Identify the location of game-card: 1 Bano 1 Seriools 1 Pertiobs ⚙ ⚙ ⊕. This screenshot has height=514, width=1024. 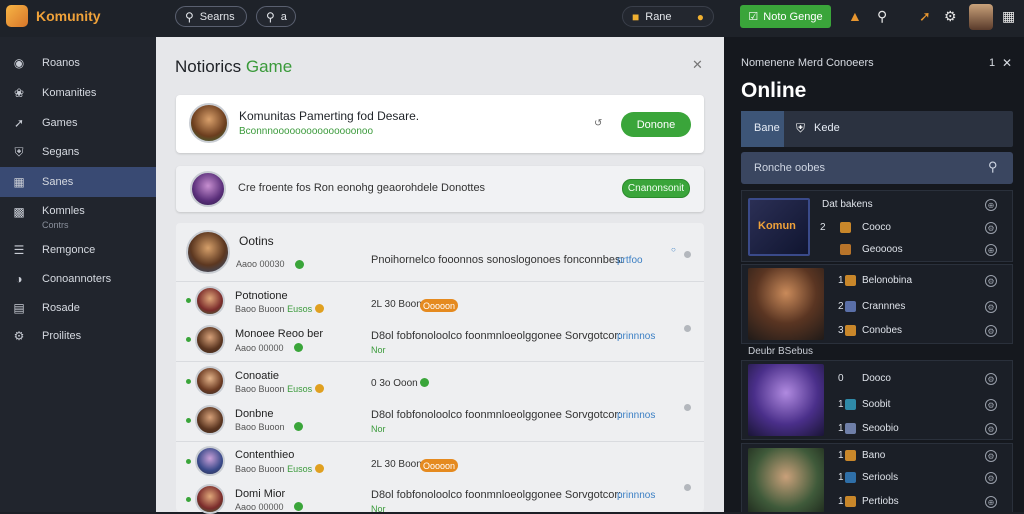
(877, 477).